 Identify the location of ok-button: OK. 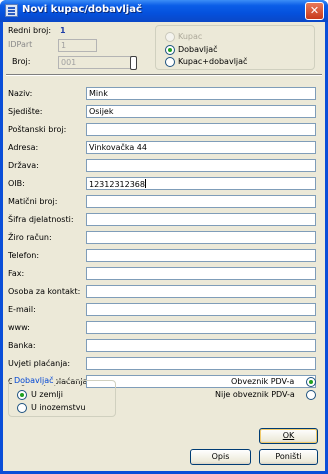
(288, 436).